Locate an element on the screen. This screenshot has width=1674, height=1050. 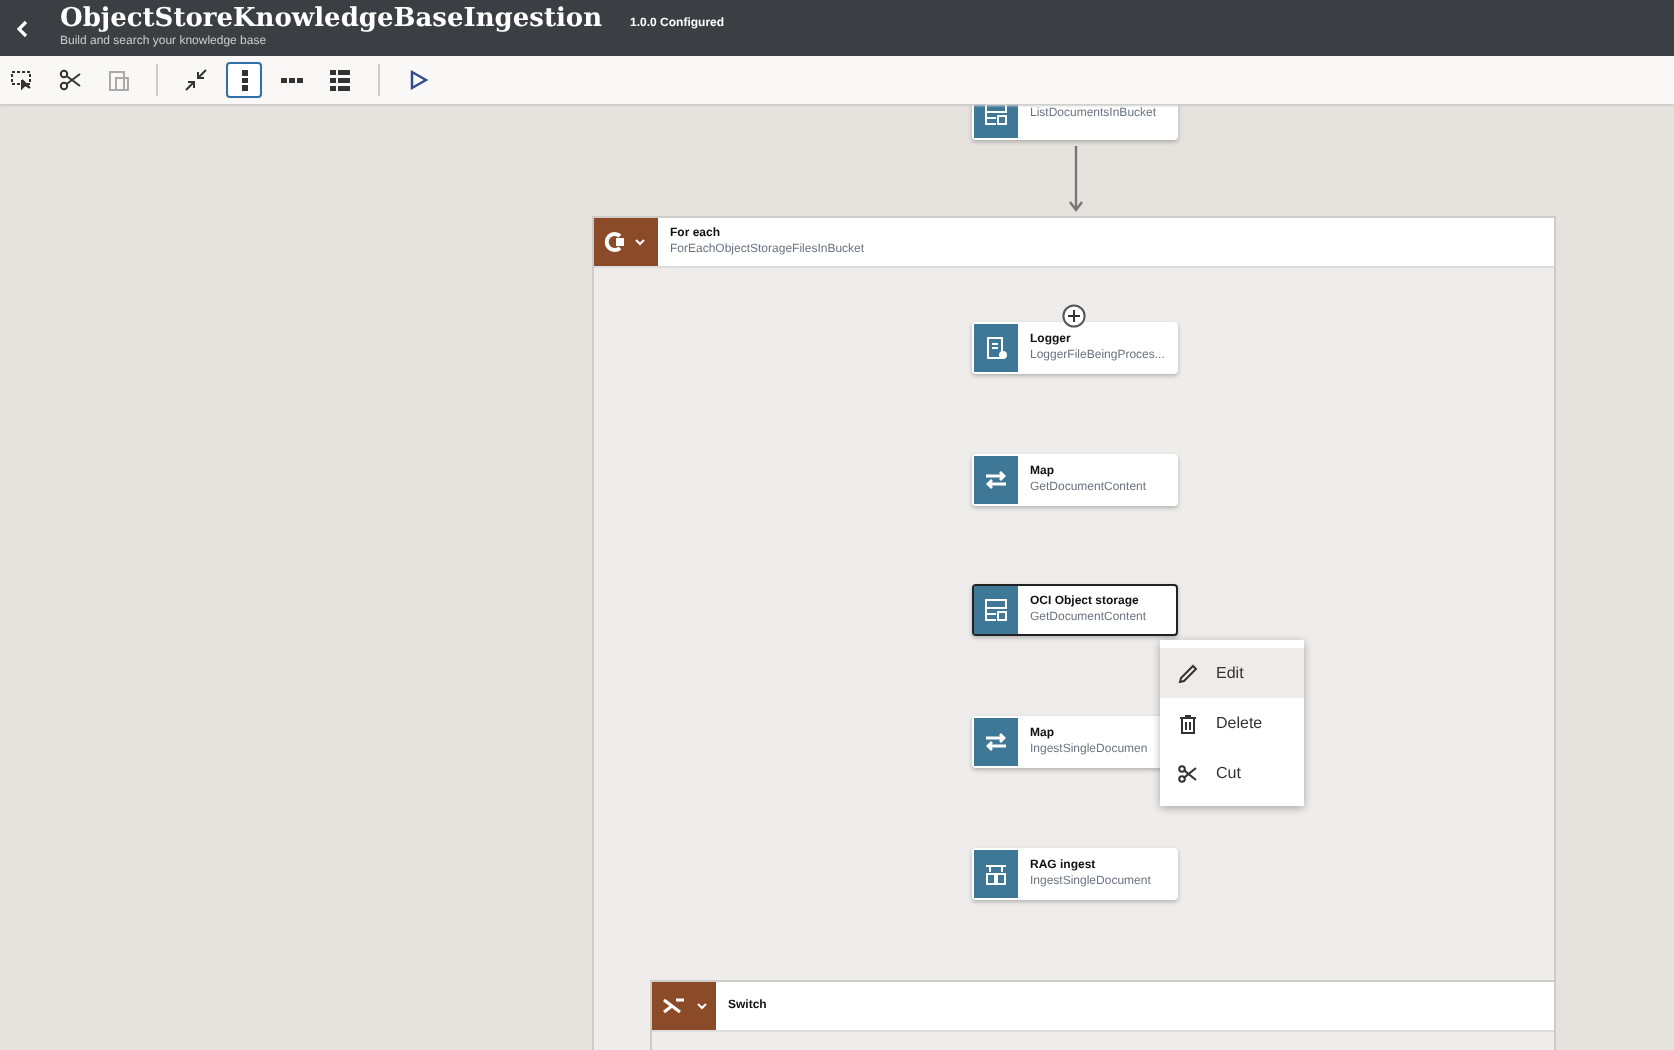
pencil-icon is located at coordinates (1188, 673).